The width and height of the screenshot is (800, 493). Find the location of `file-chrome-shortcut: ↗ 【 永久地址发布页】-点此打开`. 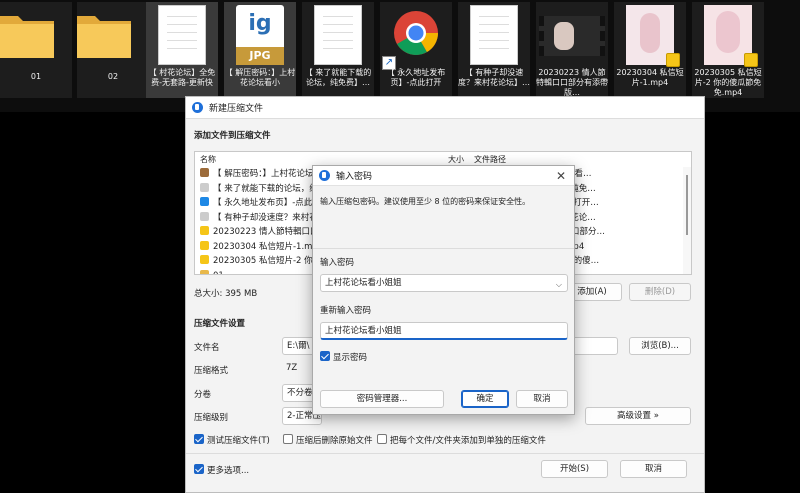

file-chrome-shortcut: ↗ 【 永久地址发布页】-点此打开 is located at coordinates (416, 50).